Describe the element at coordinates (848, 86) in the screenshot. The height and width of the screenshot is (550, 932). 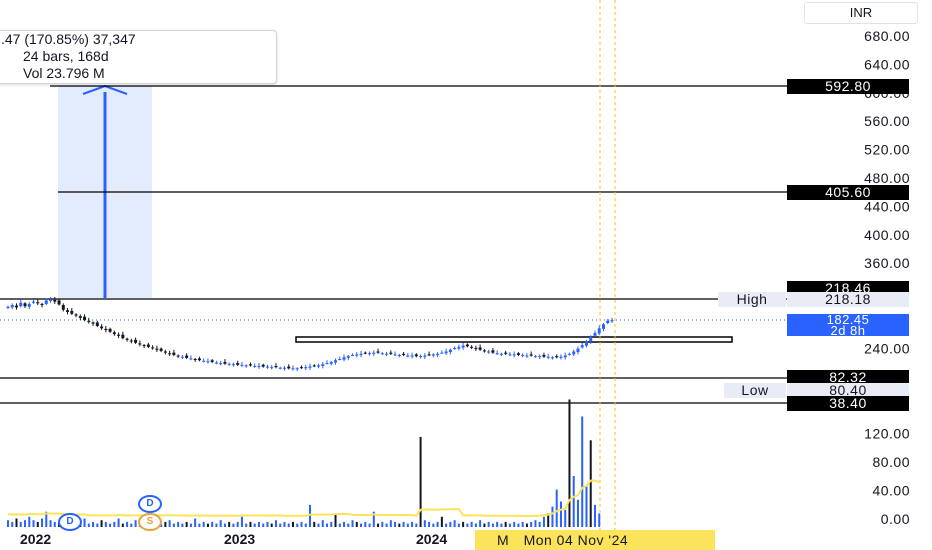
I see `level-badge-592: 592.80` at that location.